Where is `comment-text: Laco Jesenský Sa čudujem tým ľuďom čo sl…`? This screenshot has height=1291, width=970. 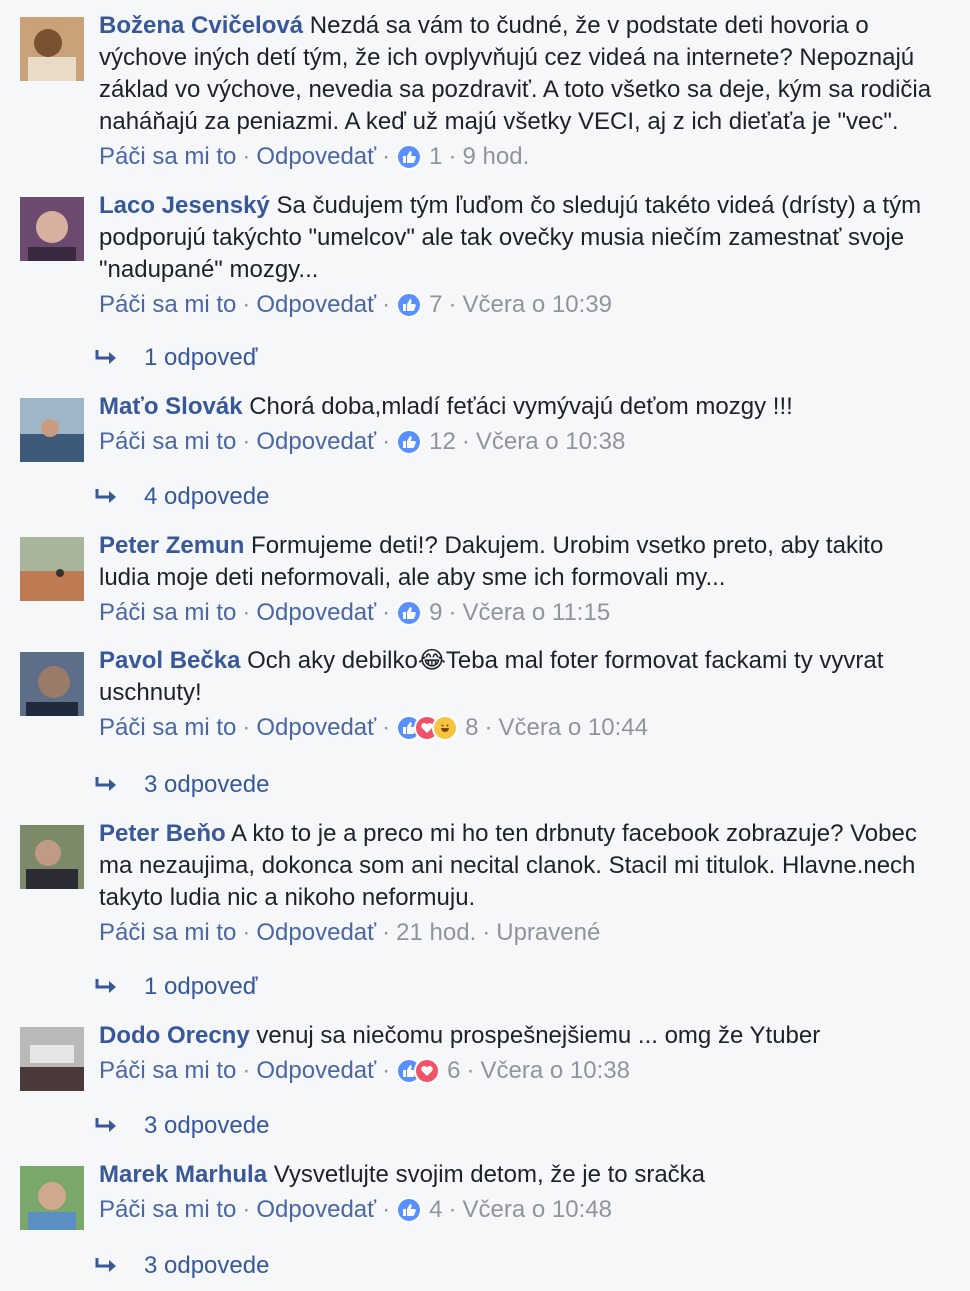 comment-text: Laco Jesenský Sa čudujem tým ľuďom čo sl… is located at coordinates (519, 238).